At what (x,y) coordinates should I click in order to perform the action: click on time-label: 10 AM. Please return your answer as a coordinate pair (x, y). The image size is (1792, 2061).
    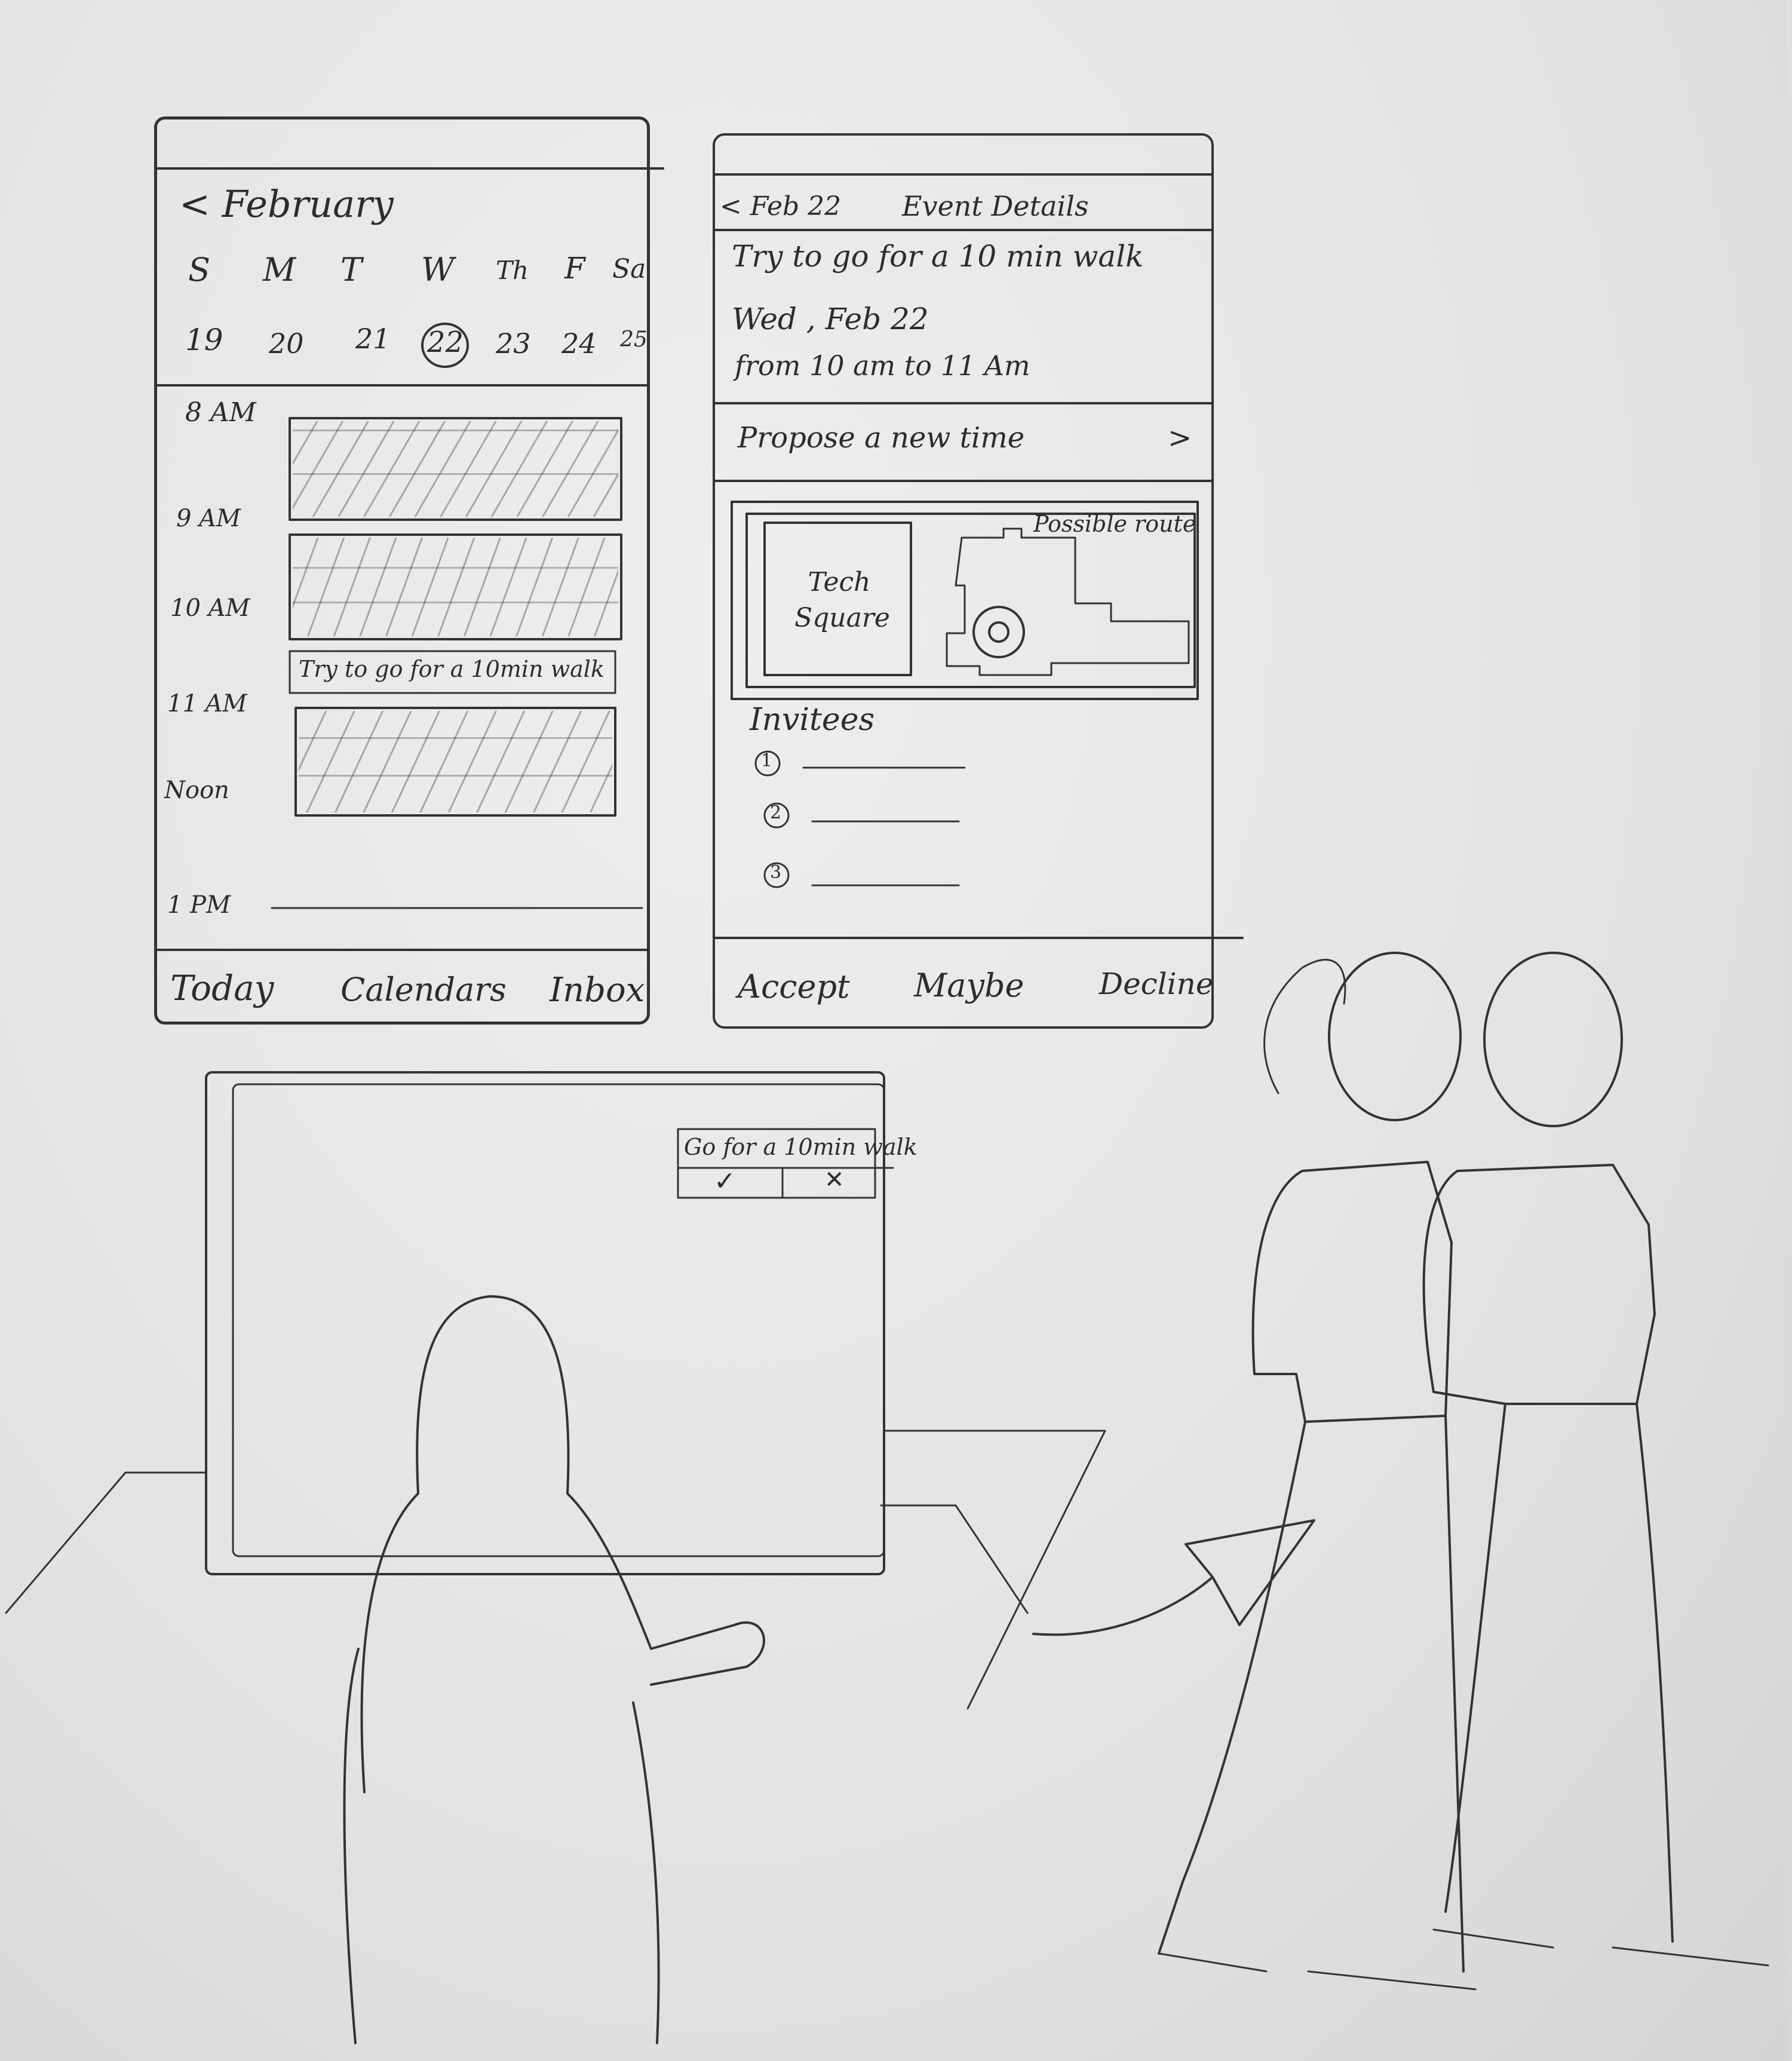
    Looking at the image, I should click on (210, 608).